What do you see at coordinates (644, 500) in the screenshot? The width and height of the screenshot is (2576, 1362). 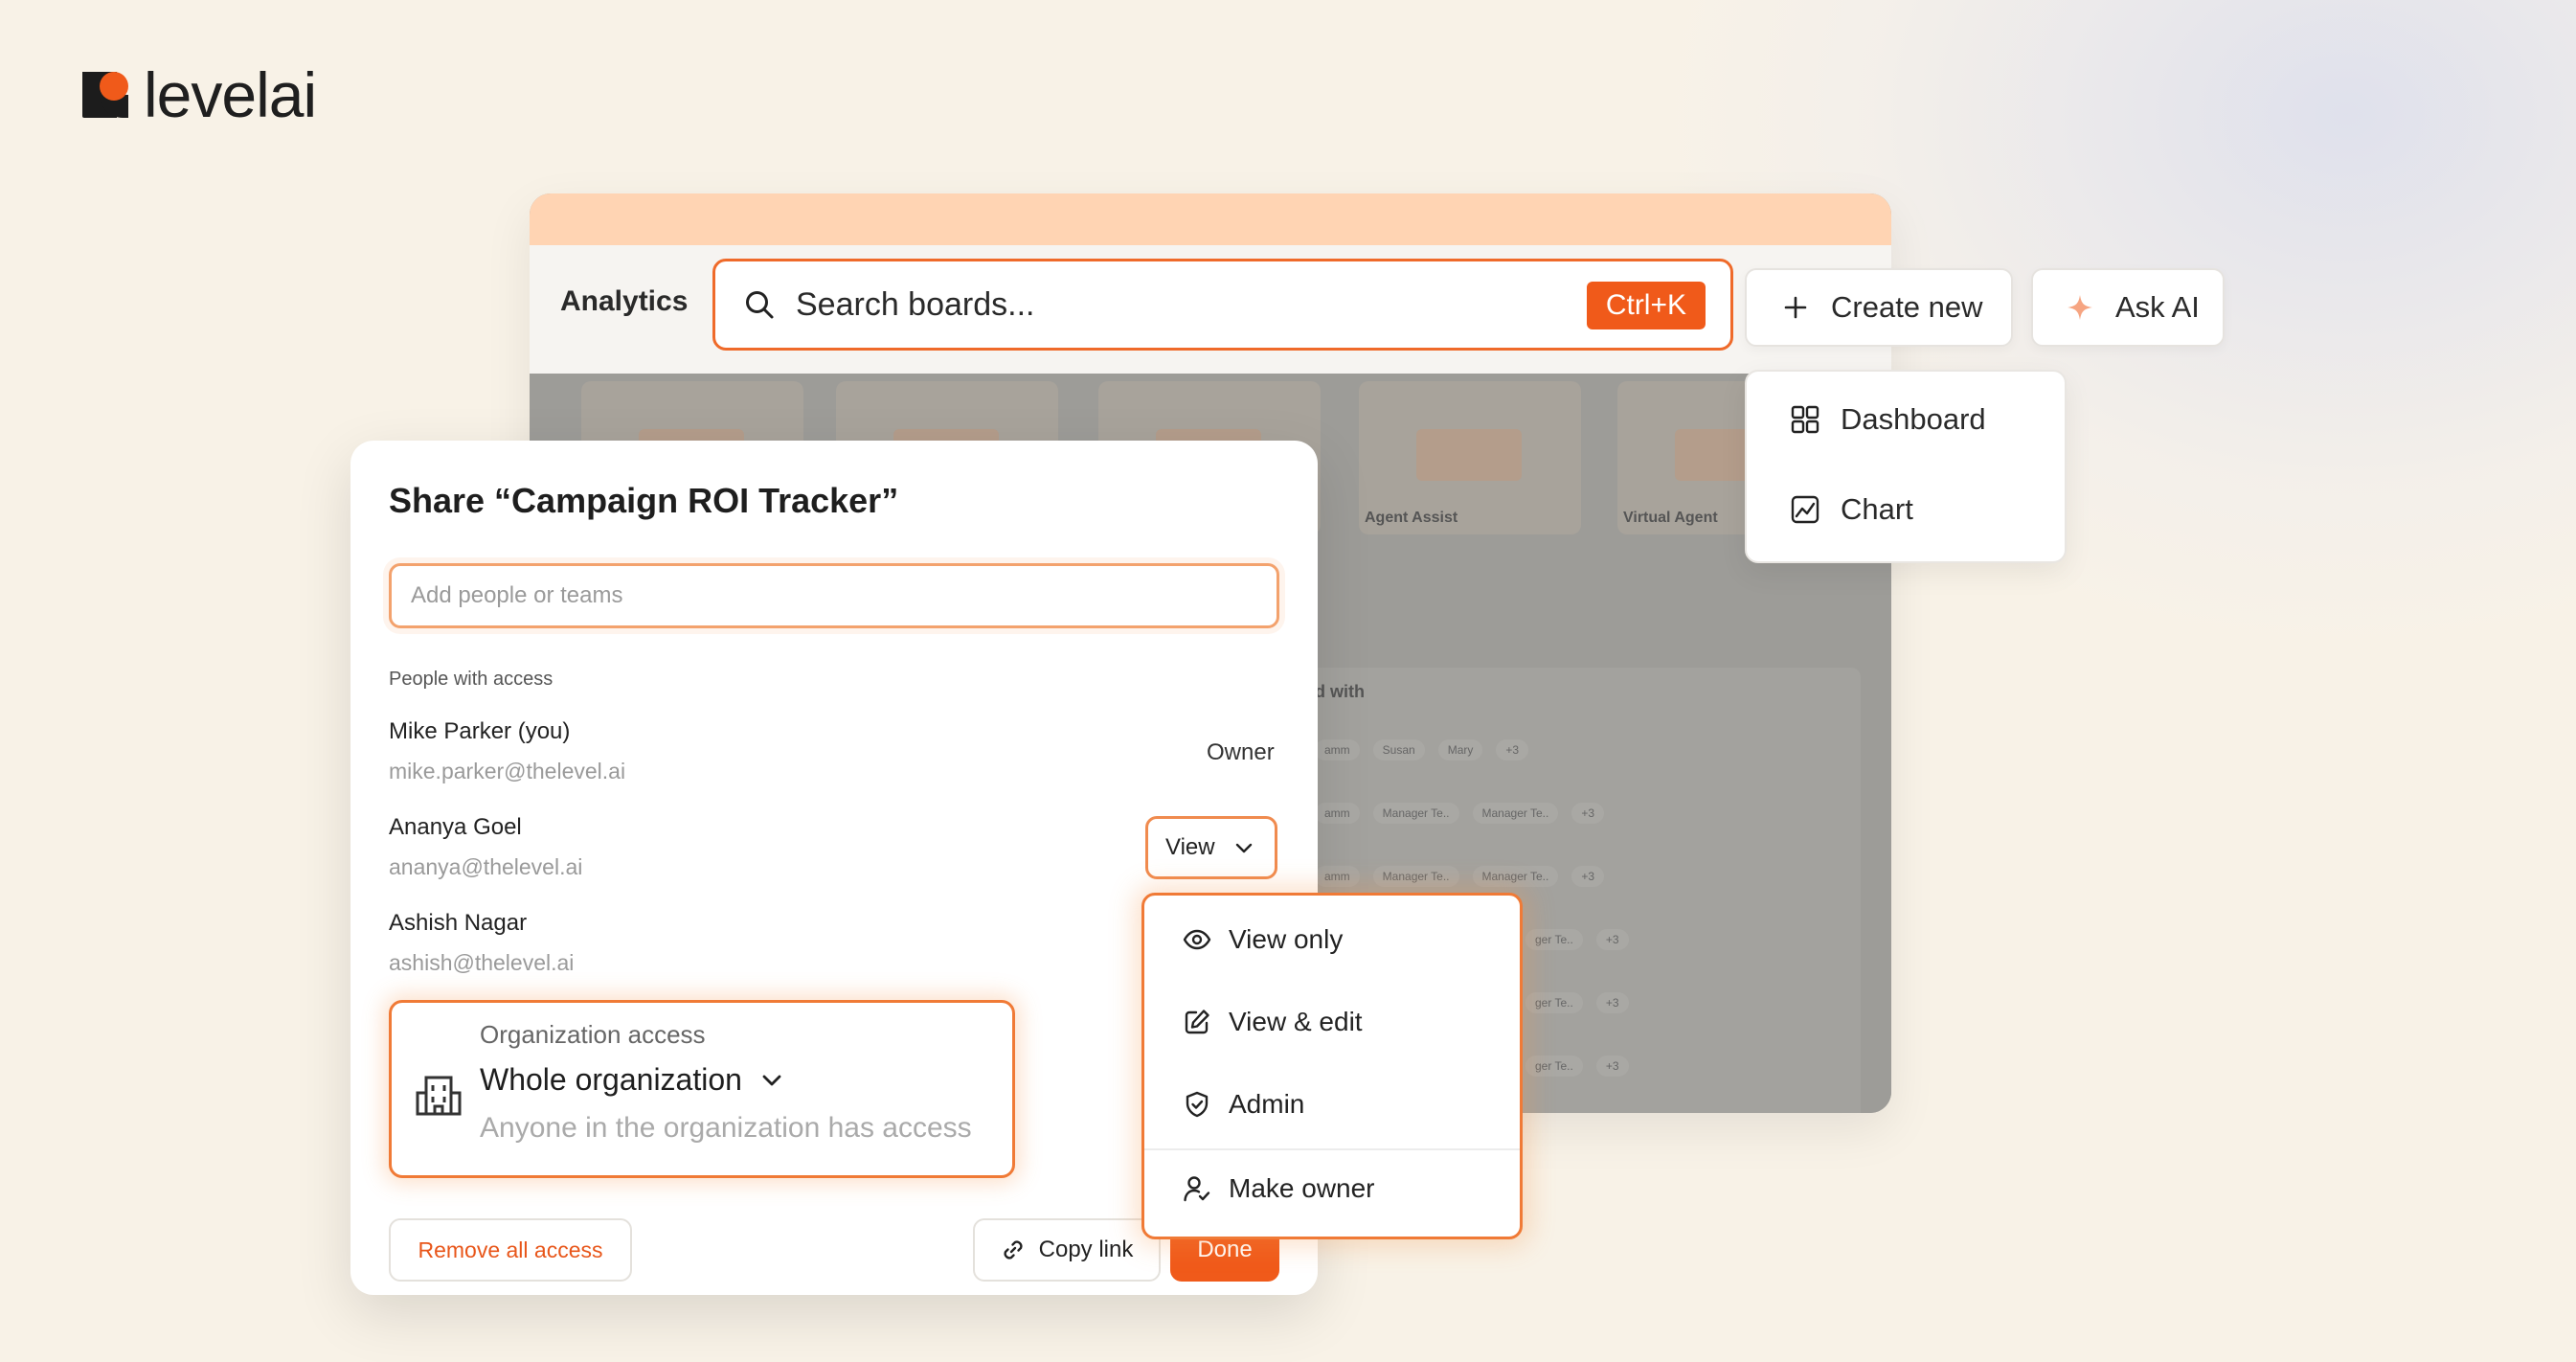 I see `dialog-title: Share “Campaign ROI Tracker”` at bounding box center [644, 500].